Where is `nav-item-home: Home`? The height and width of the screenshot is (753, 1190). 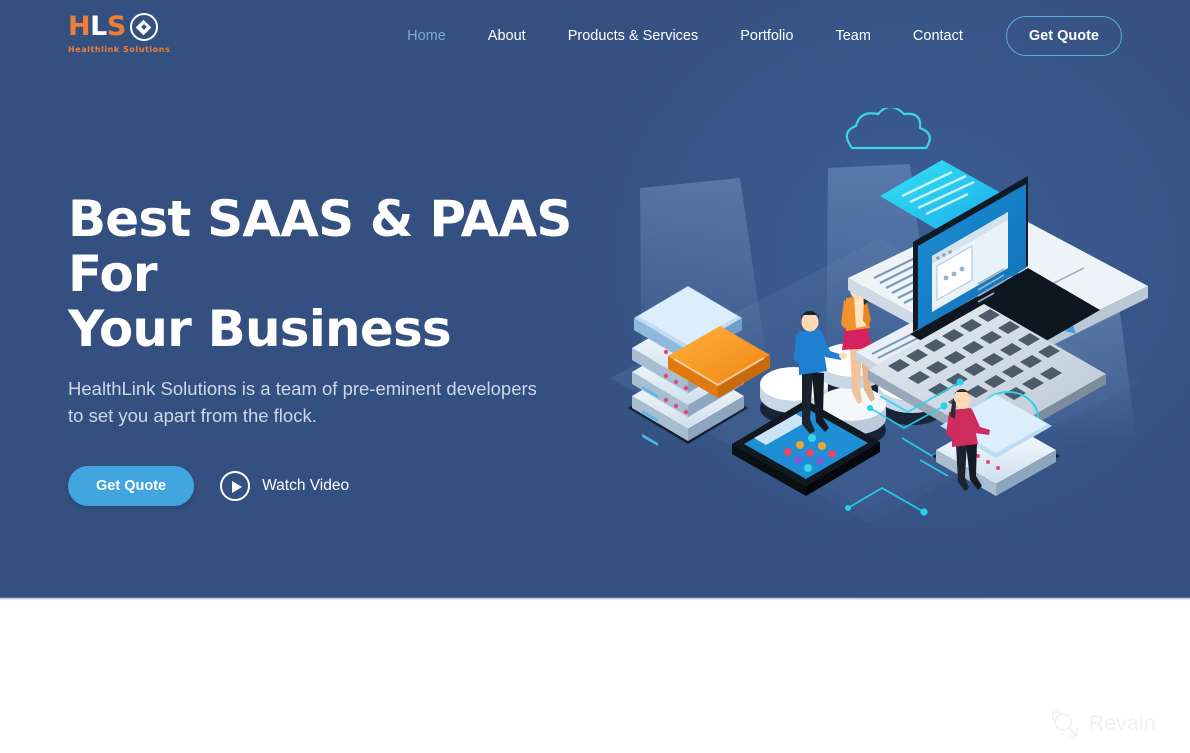 nav-item-home: Home is located at coordinates (426, 36).